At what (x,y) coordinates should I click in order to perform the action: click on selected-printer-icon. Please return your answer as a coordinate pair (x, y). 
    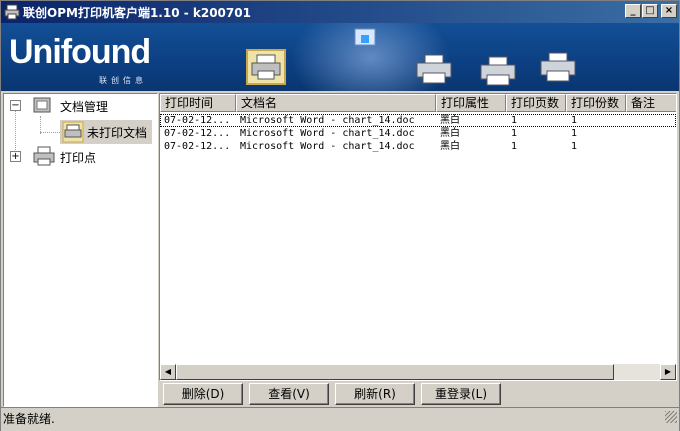
    Looking at the image, I should click on (266, 67).